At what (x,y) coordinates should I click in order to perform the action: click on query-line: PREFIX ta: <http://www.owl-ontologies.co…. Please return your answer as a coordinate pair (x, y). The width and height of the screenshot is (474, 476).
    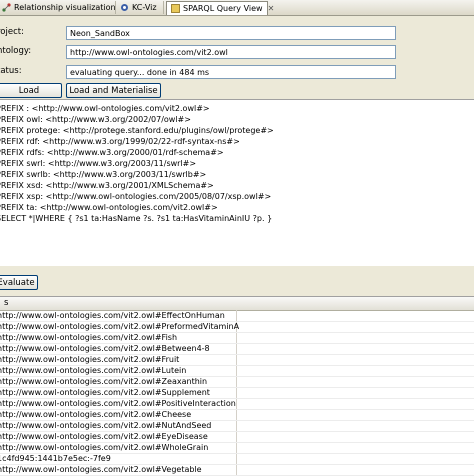
    Looking at the image, I should click on (109, 207).